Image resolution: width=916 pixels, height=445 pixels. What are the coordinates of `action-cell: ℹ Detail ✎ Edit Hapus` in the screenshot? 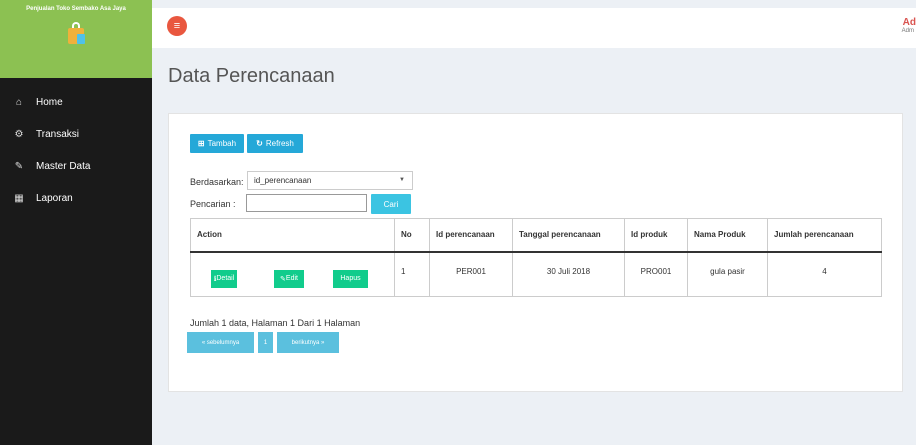 It's located at (292, 274).